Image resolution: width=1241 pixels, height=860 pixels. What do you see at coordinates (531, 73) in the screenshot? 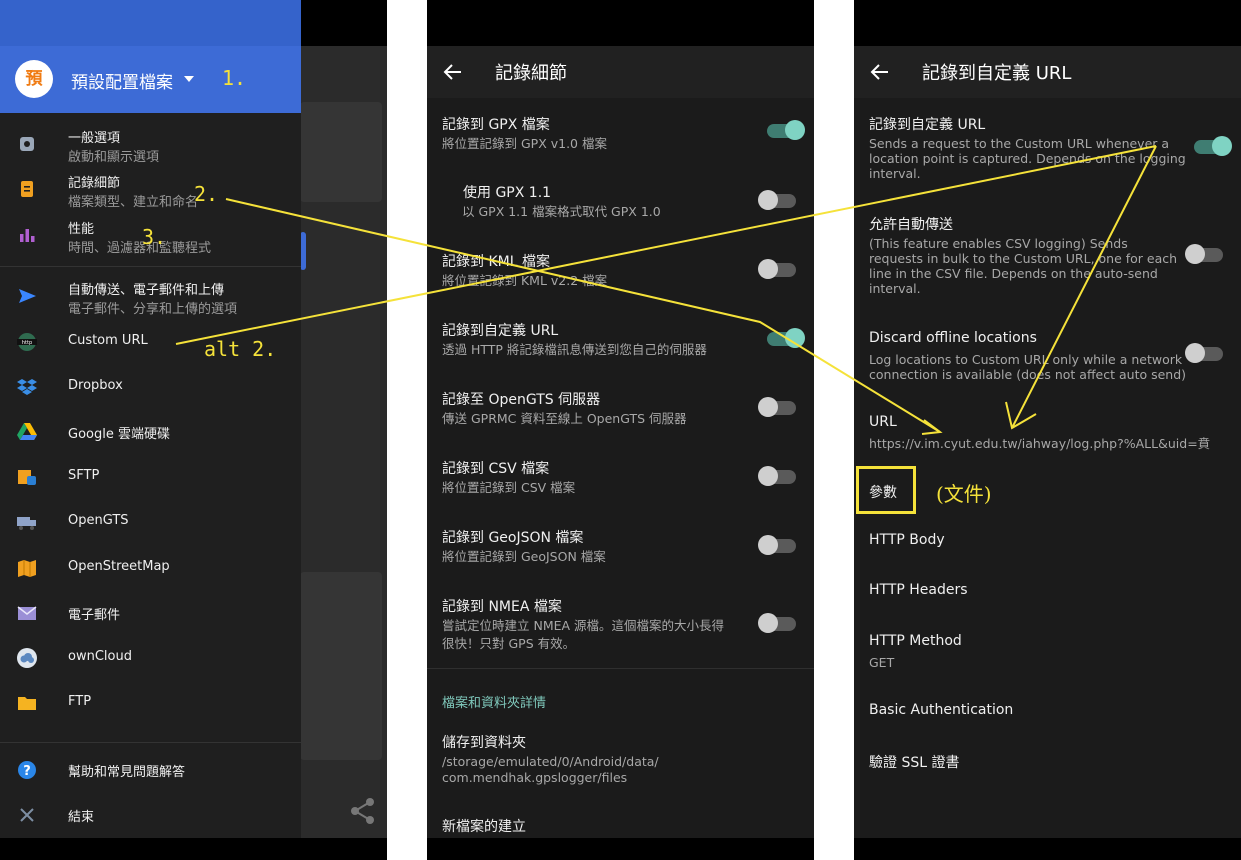
I see `page-title: 記錄細節` at bounding box center [531, 73].